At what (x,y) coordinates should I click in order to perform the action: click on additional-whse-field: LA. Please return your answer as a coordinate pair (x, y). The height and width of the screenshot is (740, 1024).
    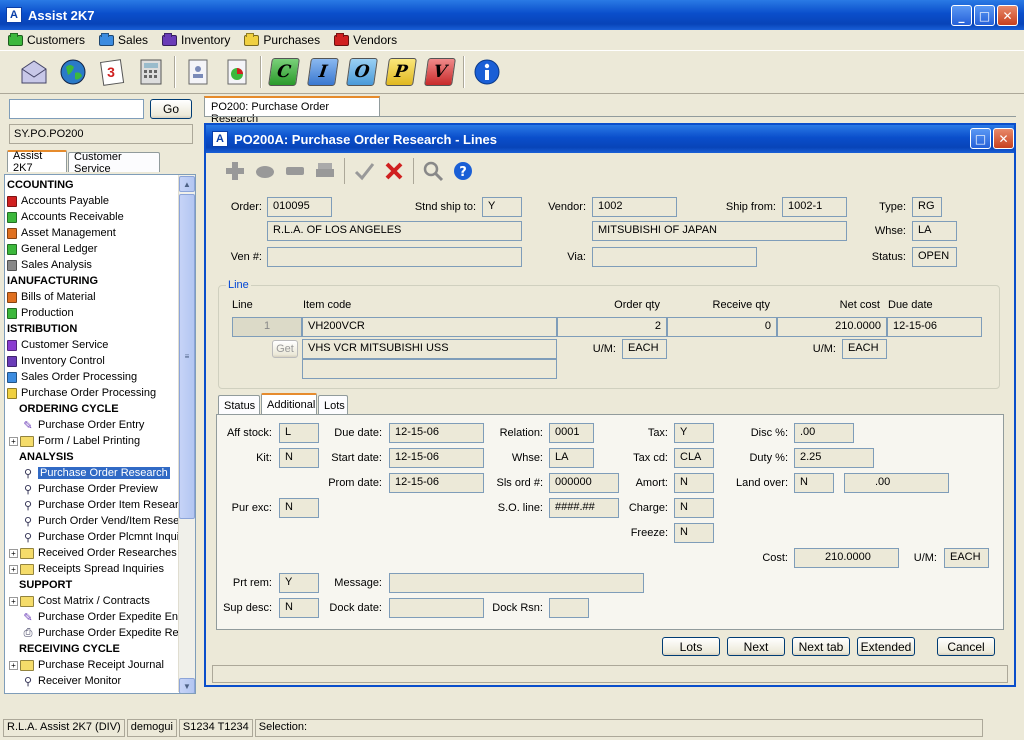
    Looking at the image, I should click on (571, 458).